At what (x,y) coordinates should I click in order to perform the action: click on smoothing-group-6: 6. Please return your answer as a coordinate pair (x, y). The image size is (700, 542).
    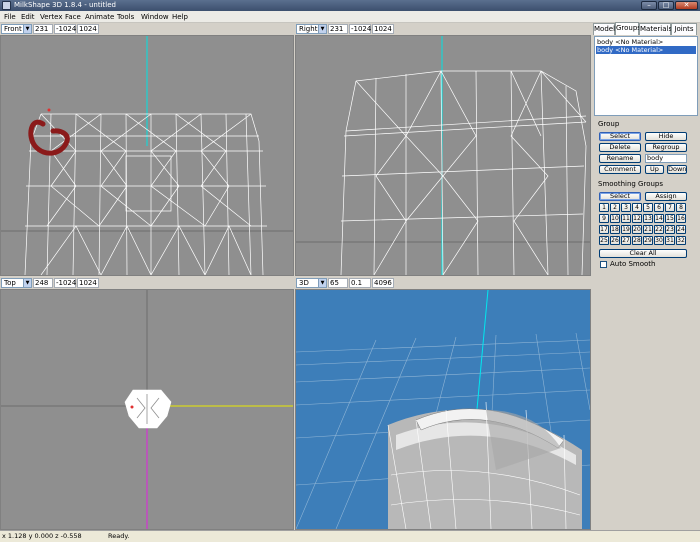
    Looking at the image, I should click on (659, 207).